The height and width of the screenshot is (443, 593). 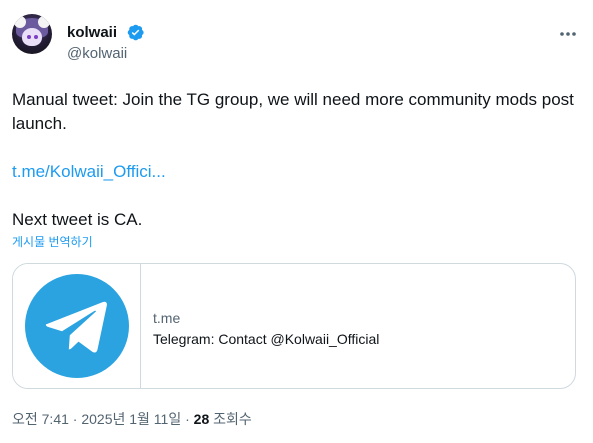 I want to click on translate-post-link: 게시물 번역하기, so click(x=52, y=242).